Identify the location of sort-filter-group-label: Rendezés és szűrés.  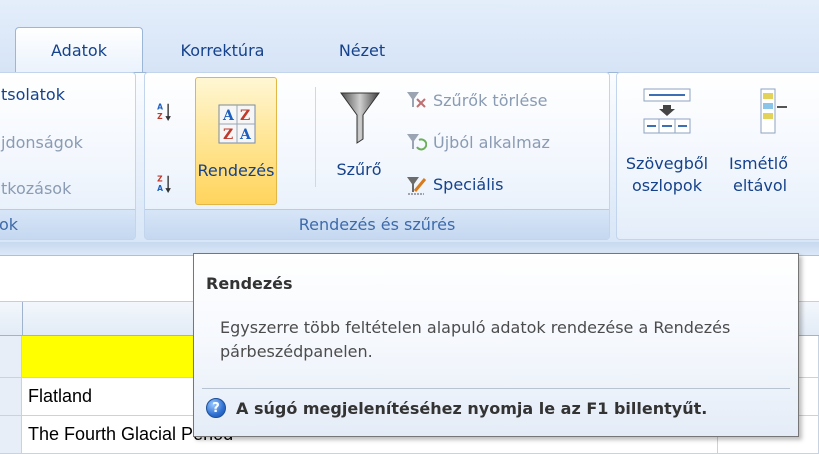
(377, 224).